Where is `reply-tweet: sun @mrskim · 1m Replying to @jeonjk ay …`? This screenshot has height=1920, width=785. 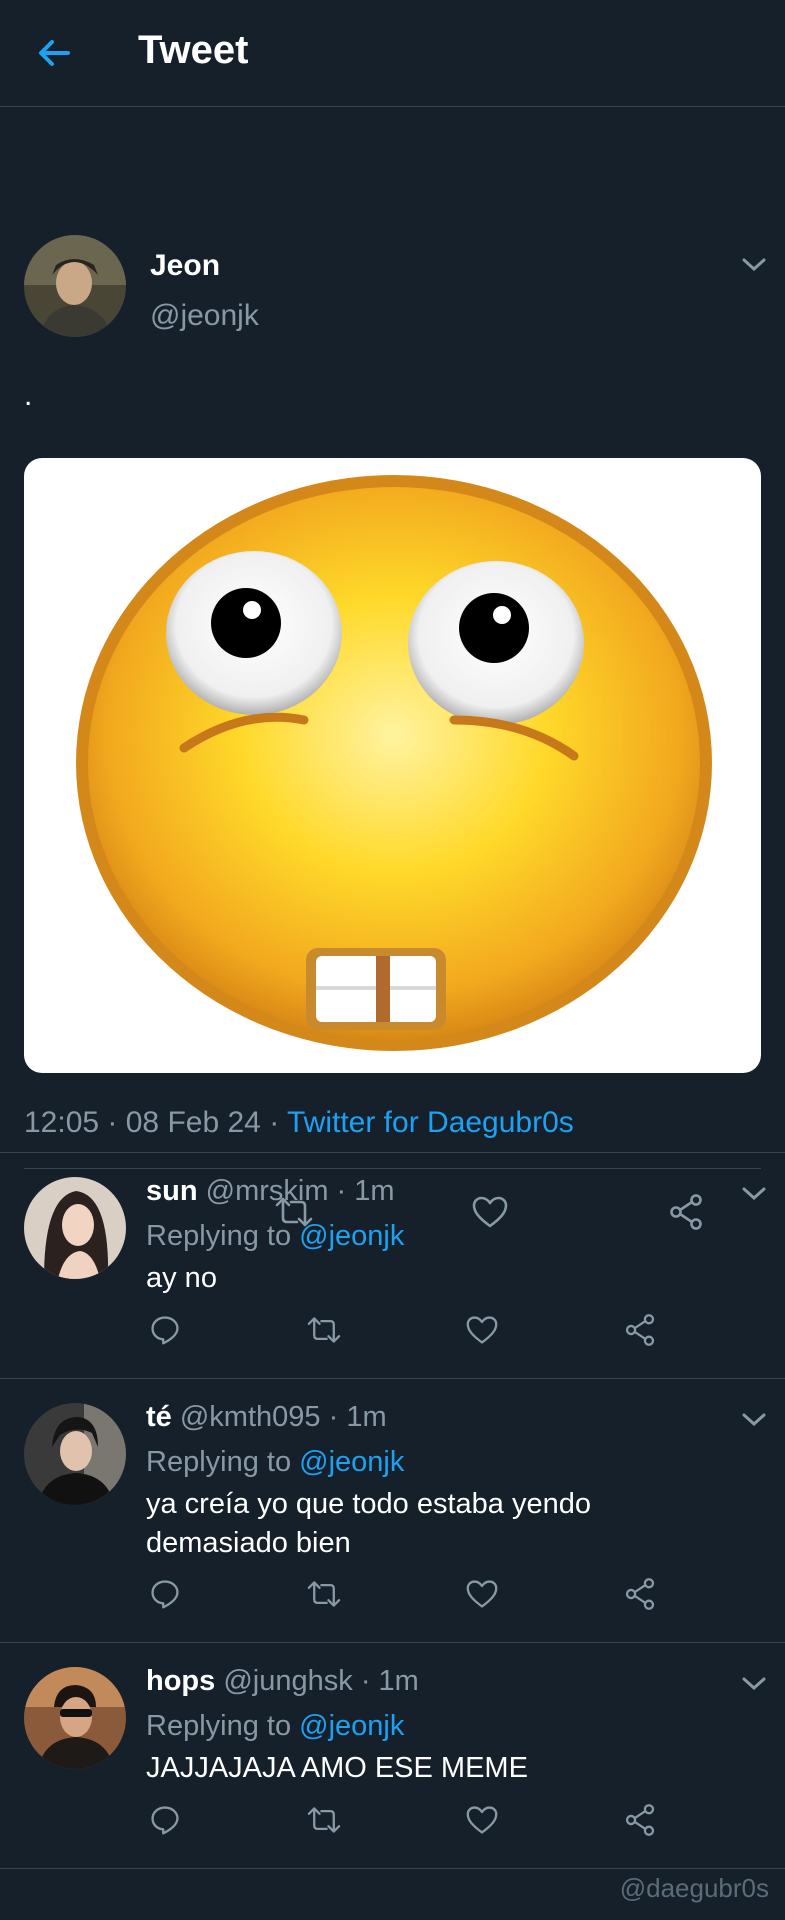 reply-tweet: sun @mrskim · 1m Replying to @jeonjk ay … is located at coordinates (392, 1266).